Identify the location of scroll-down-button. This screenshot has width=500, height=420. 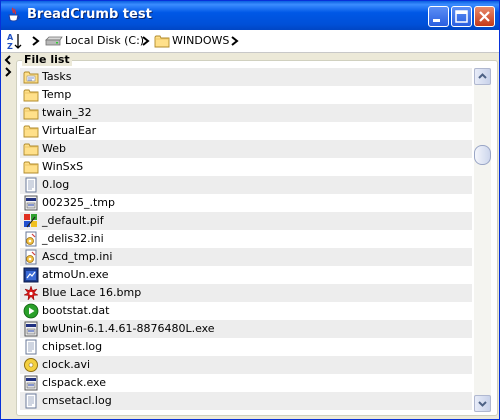
(482, 403).